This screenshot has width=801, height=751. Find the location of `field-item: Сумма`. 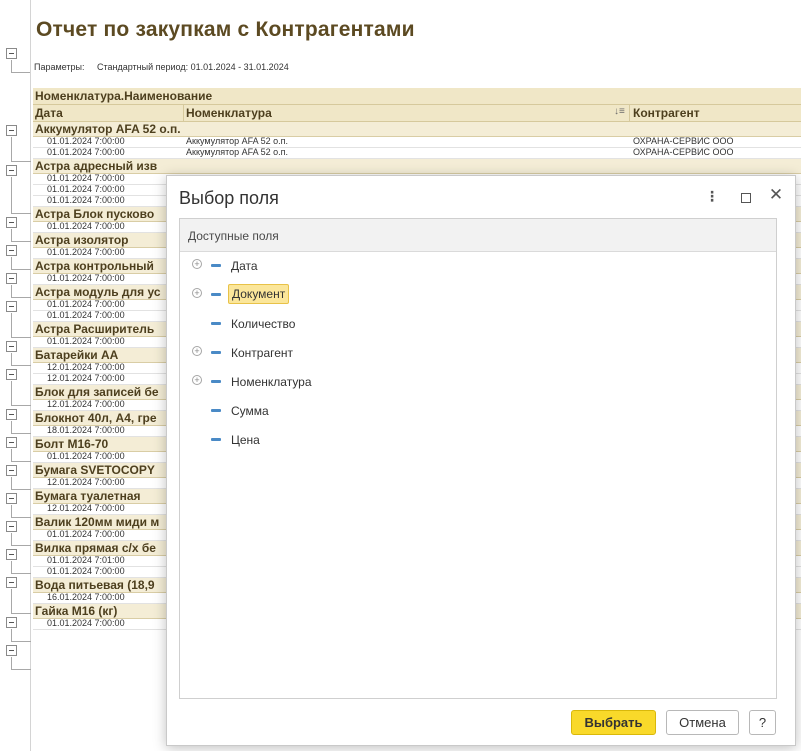

field-item: Сумма is located at coordinates (340, 411).